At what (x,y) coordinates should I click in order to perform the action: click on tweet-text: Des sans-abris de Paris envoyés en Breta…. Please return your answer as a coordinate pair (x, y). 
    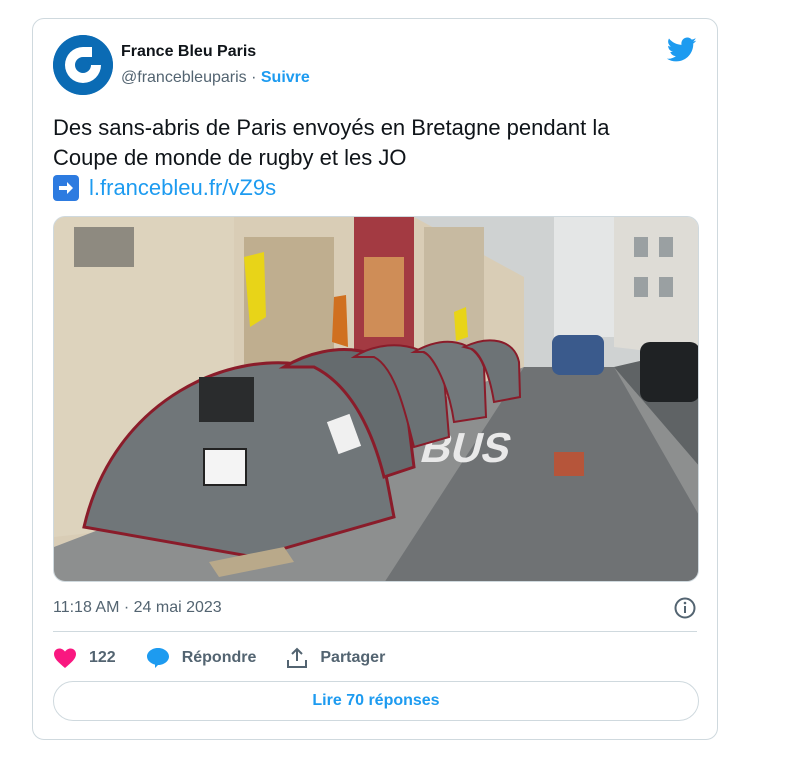
    Looking at the image, I should click on (373, 158).